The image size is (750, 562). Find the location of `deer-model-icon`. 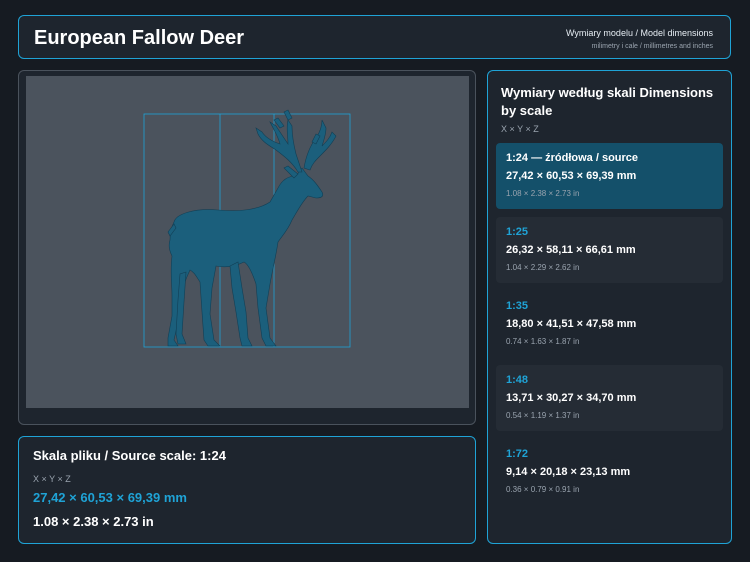

deer-model-icon is located at coordinates (247, 228).